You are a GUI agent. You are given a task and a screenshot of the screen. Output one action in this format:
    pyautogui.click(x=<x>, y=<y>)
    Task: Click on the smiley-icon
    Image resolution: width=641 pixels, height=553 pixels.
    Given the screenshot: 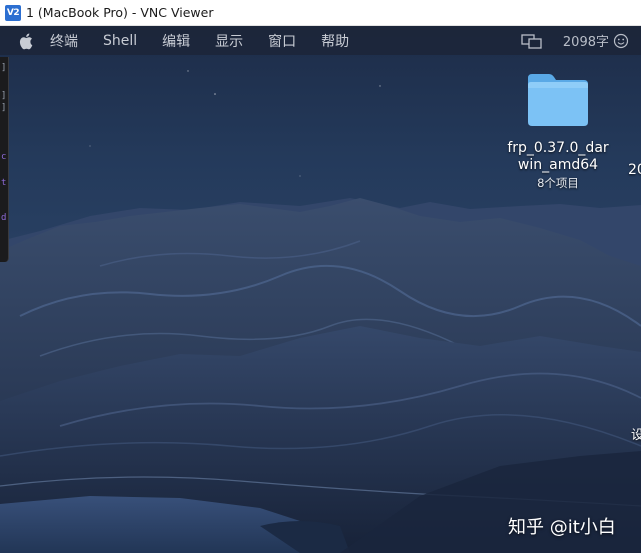 What is the action you would take?
    pyautogui.click(x=621, y=41)
    